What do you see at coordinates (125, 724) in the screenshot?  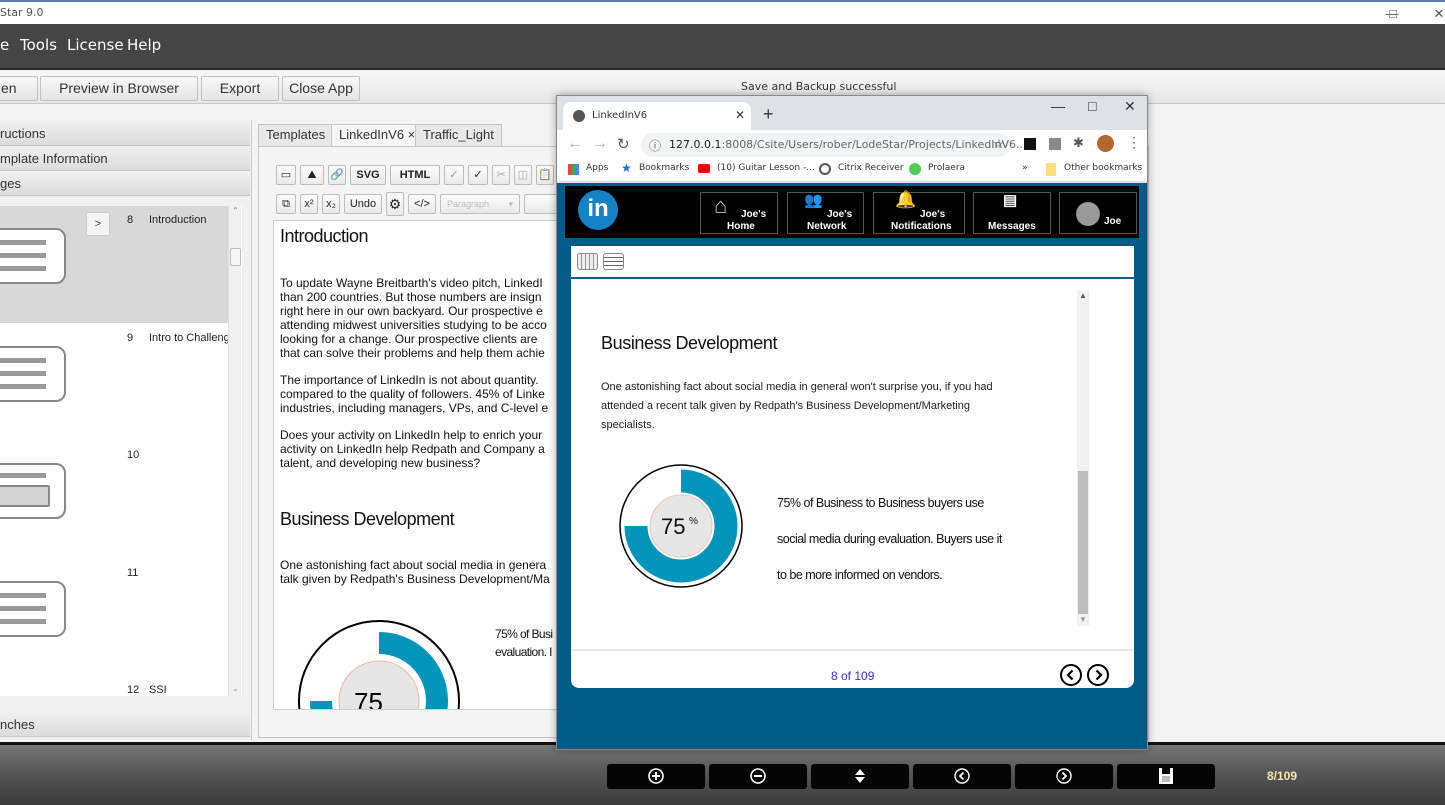 I see `accordion-launches: nches` at bounding box center [125, 724].